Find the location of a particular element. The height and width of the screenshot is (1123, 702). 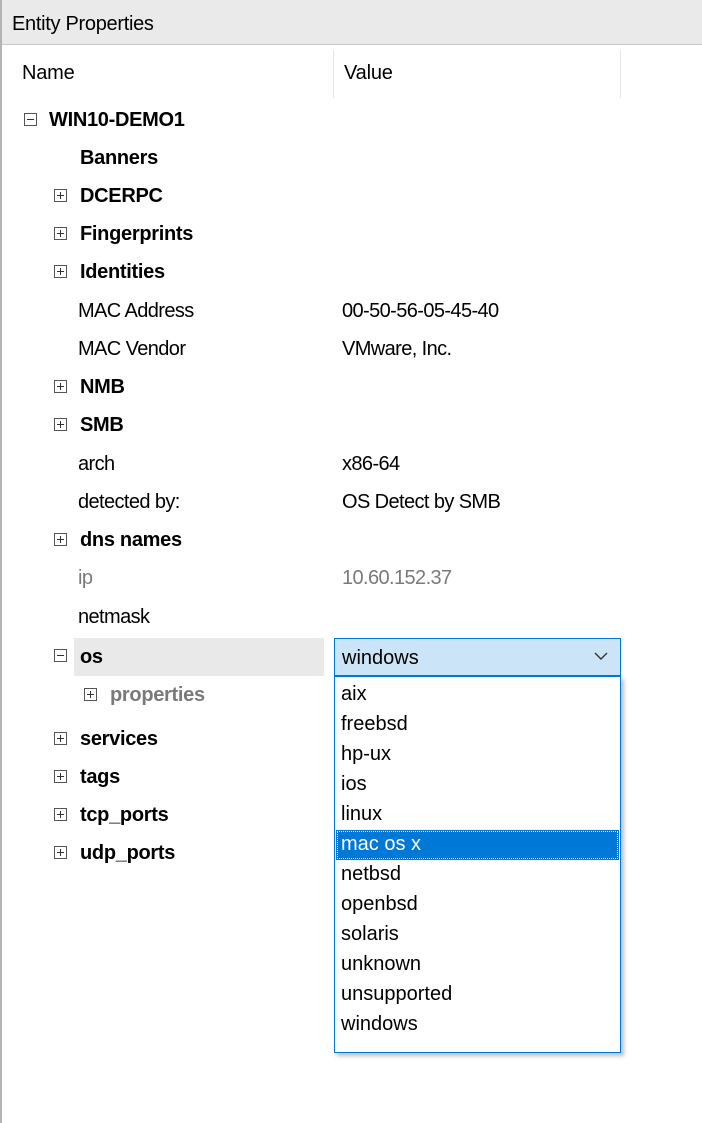

combobox-value: windows is located at coordinates (380, 658).